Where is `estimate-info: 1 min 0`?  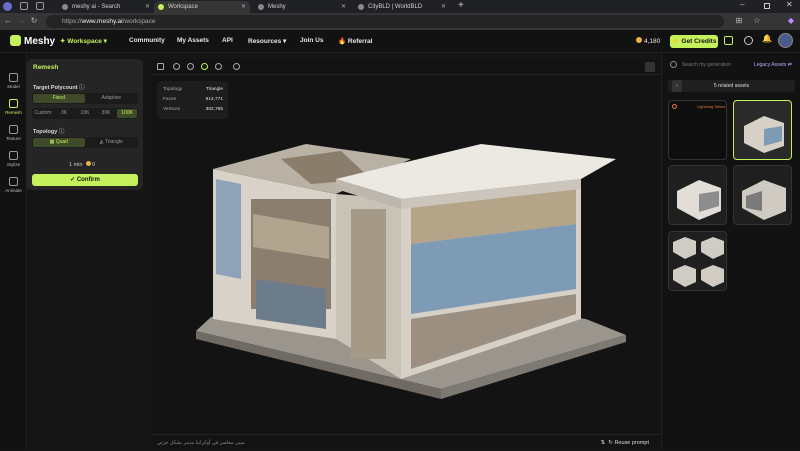 estimate-info: 1 min 0 is located at coordinates (82, 164).